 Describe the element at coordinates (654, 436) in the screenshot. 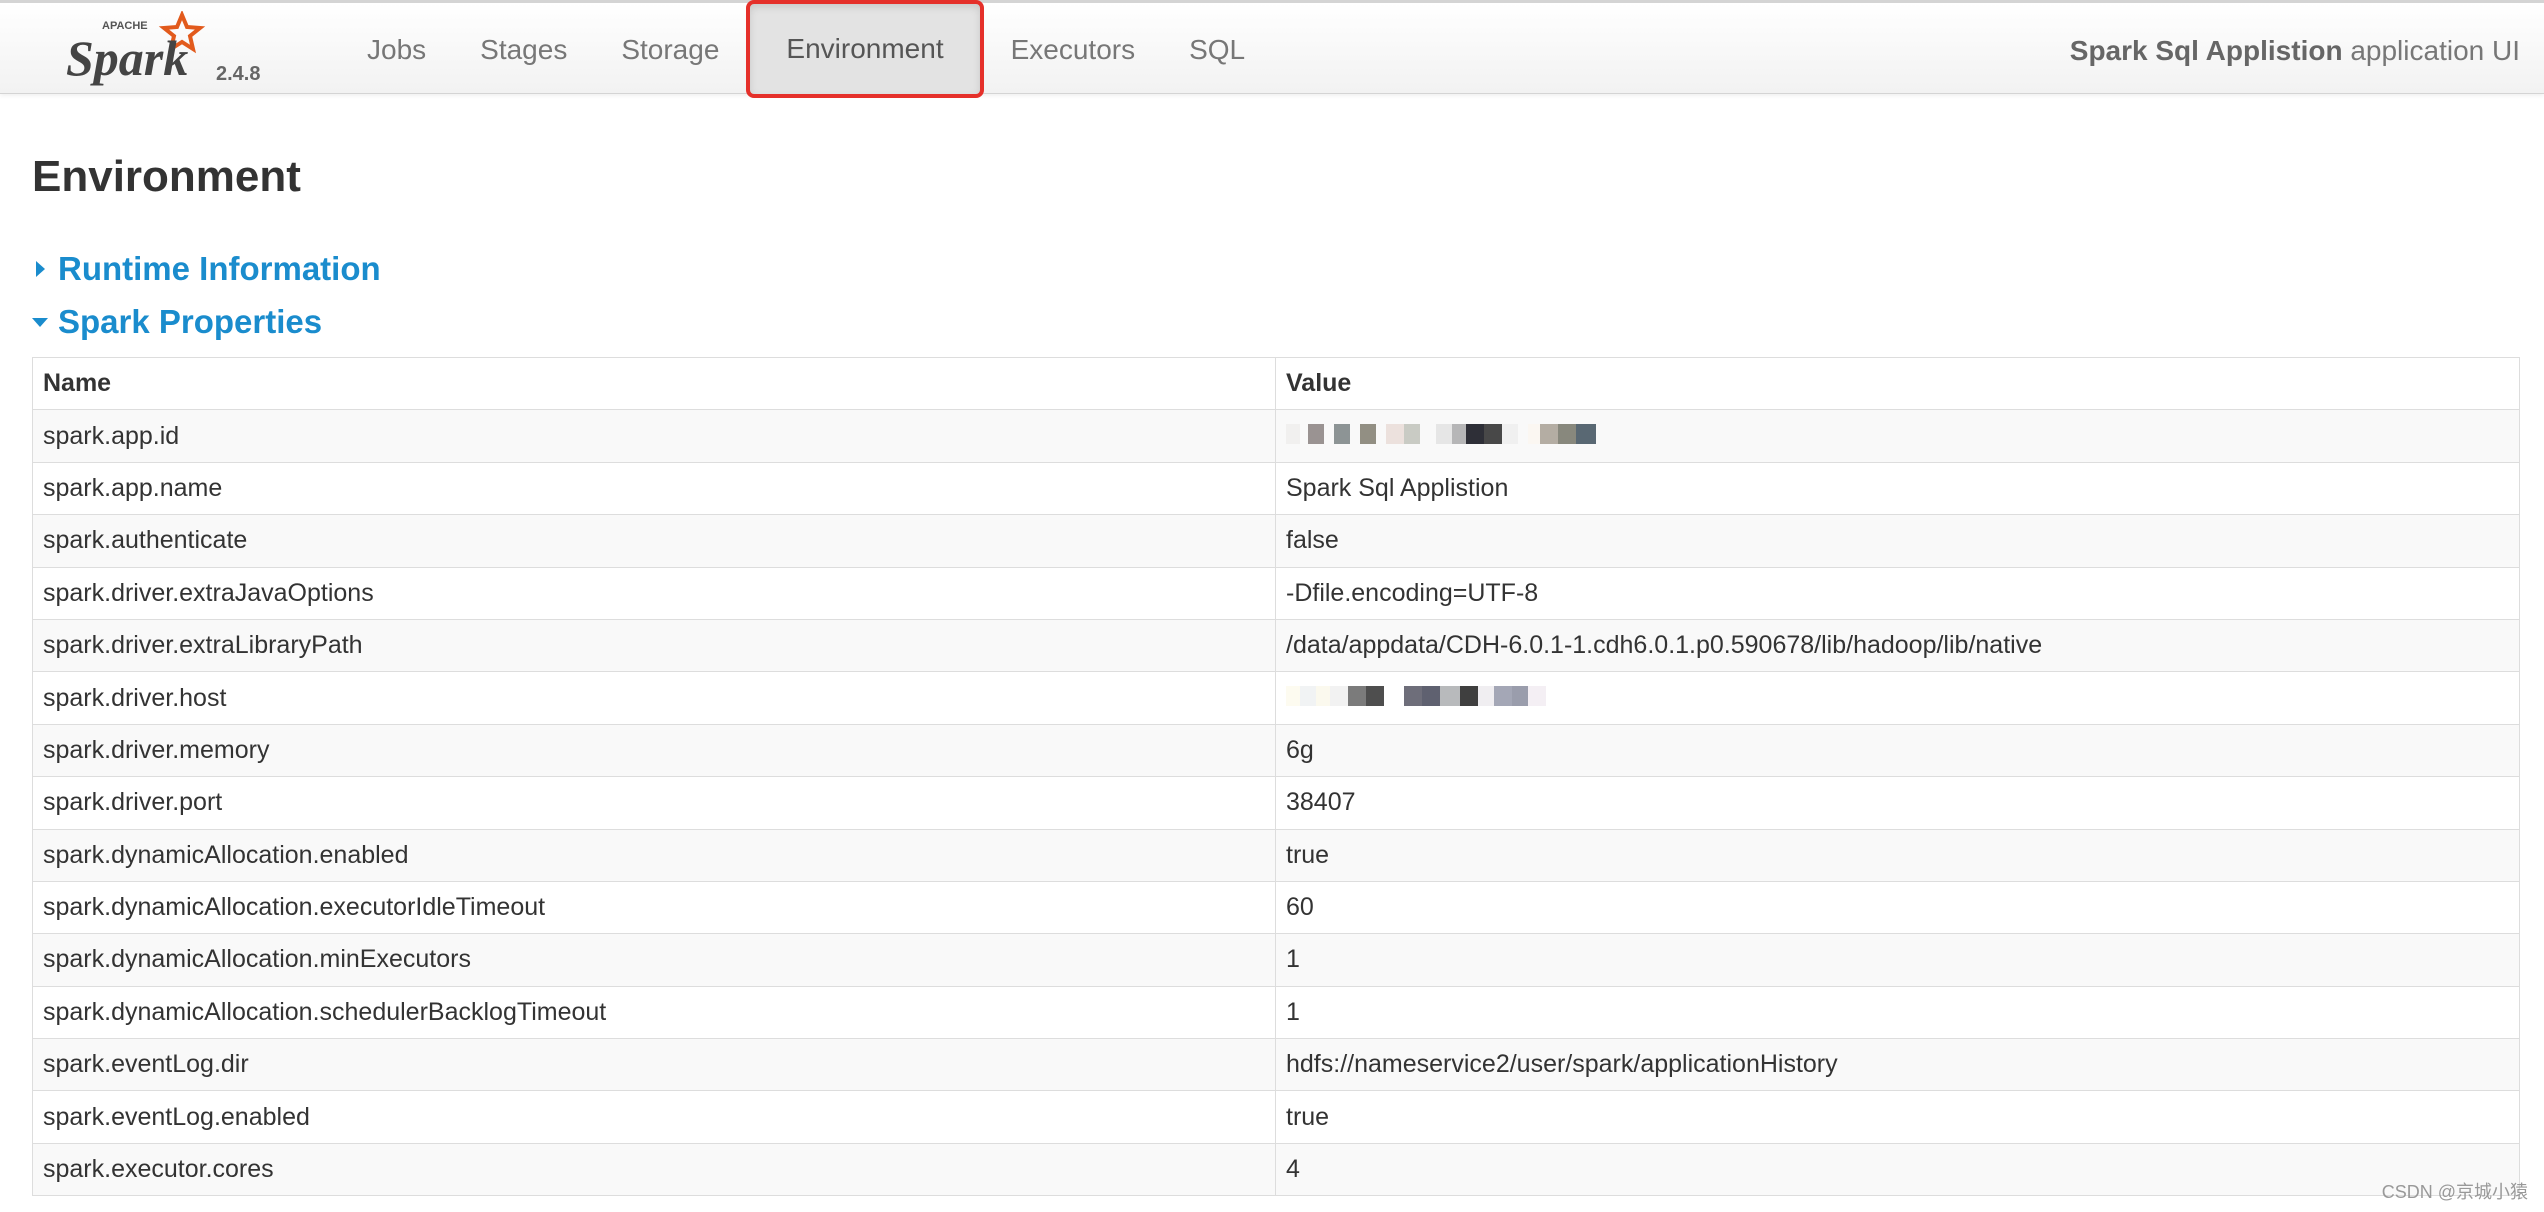

I see `property-name: spark.app.id` at that location.